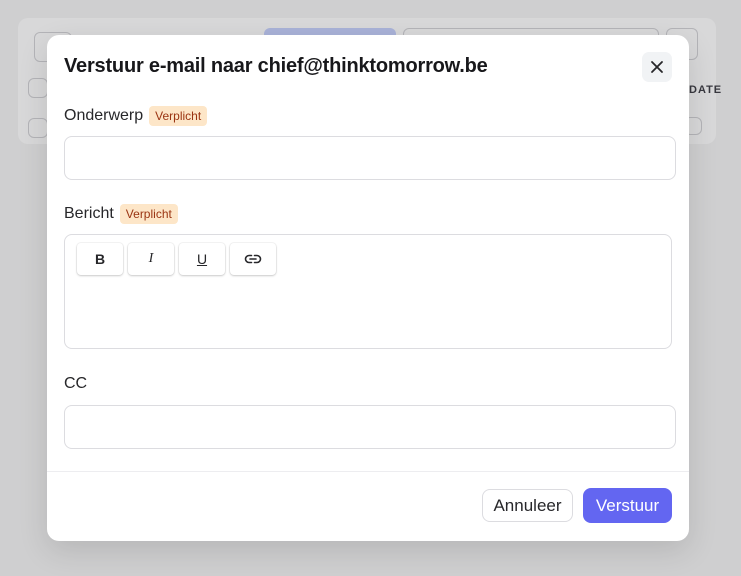 This screenshot has width=741, height=576. Describe the element at coordinates (368, 311) in the screenshot. I see `message-text-area` at that location.